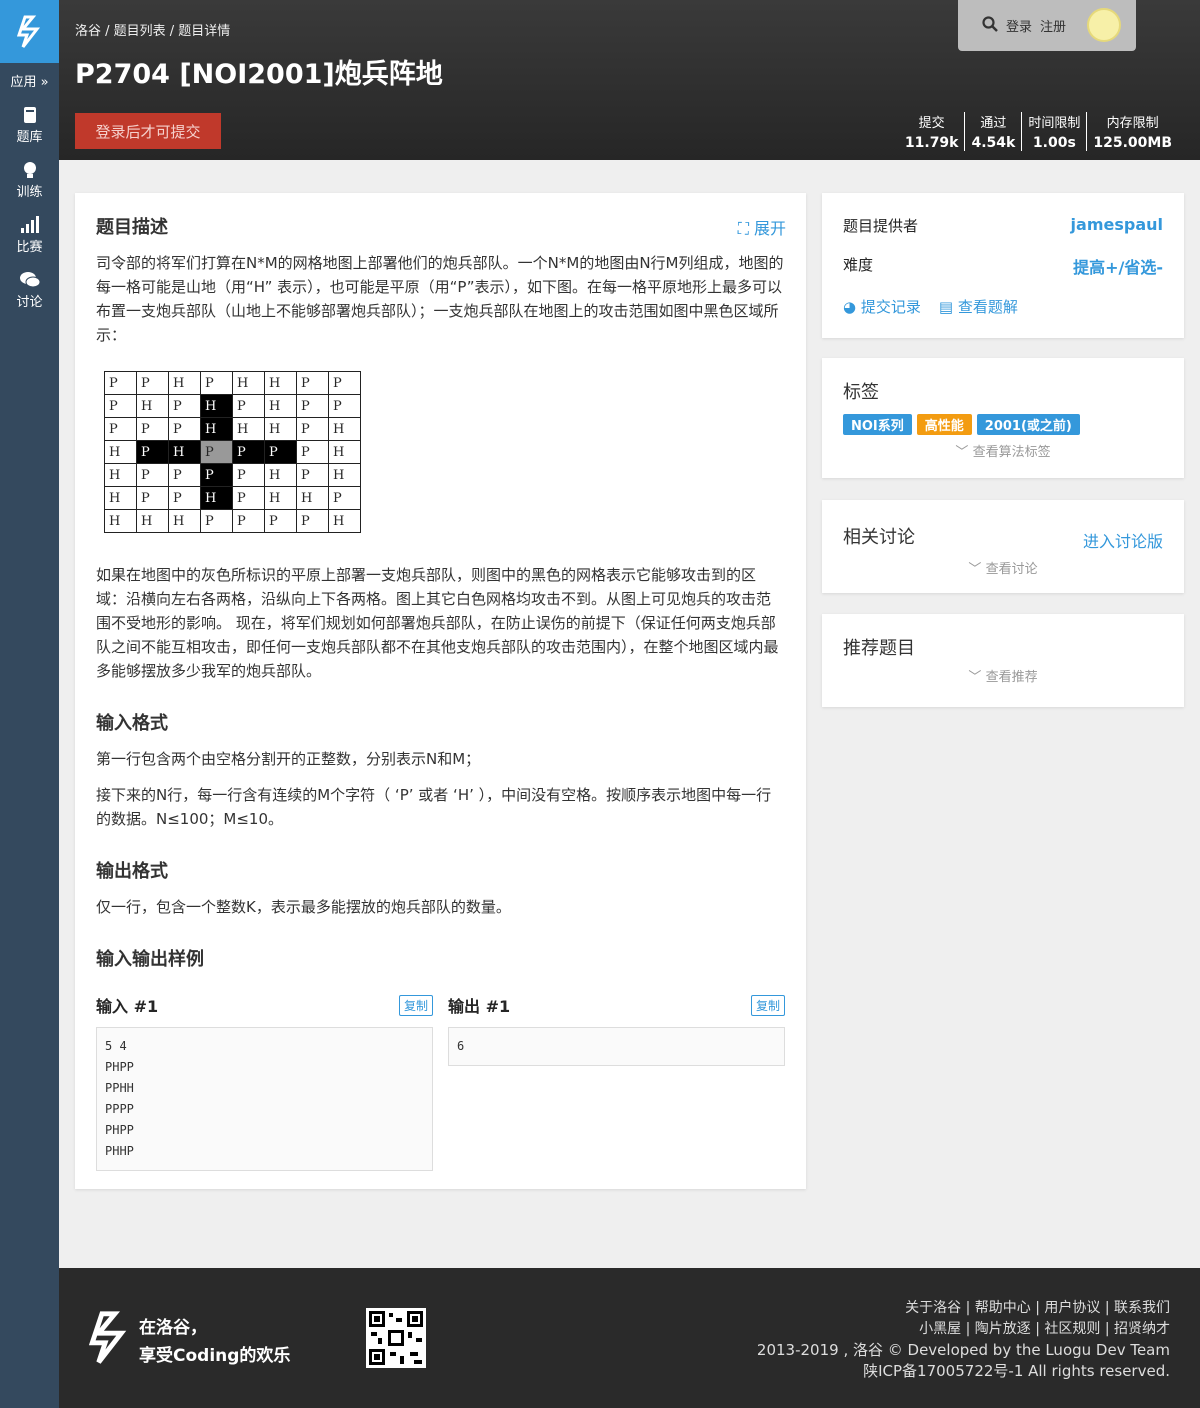 The image size is (1200, 1408). What do you see at coordinates (150, 959) in the screenshot?
I see `samples-heading: 输入输出样例` at bounding box center [150, 959].